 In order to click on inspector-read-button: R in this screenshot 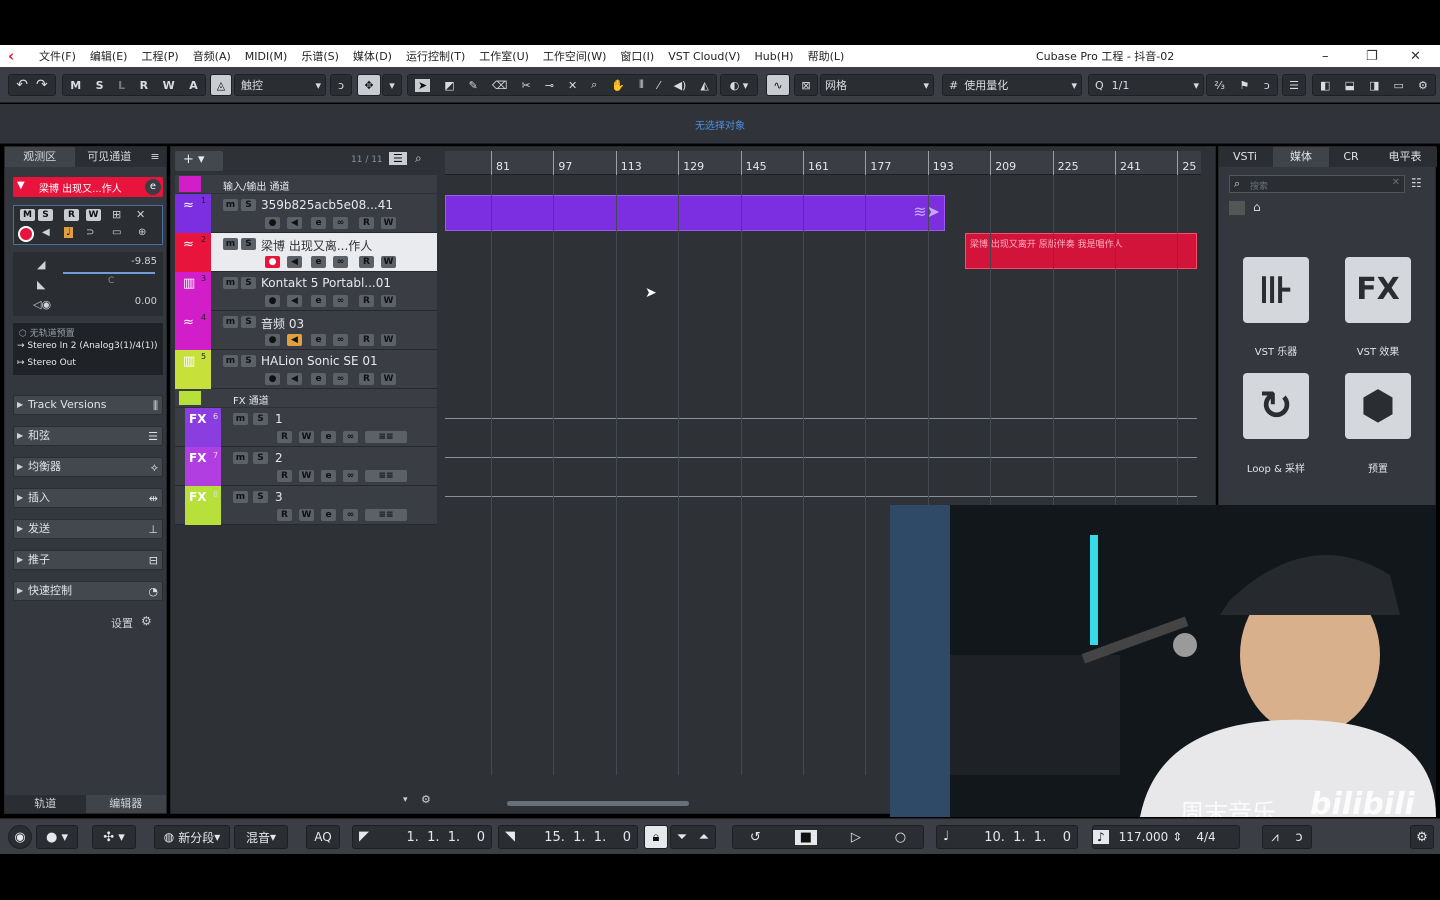, I will do `click(71, 215)`.